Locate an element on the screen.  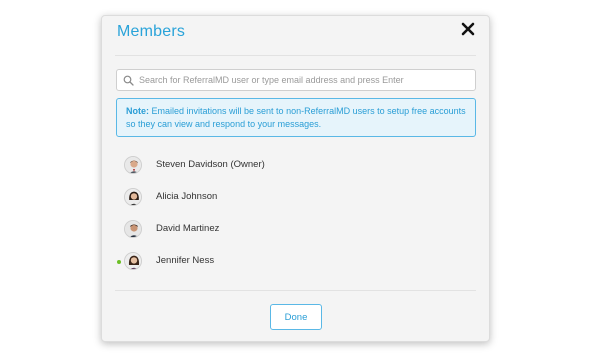
member-item: David Martinez is located at coordinates (296, 230).